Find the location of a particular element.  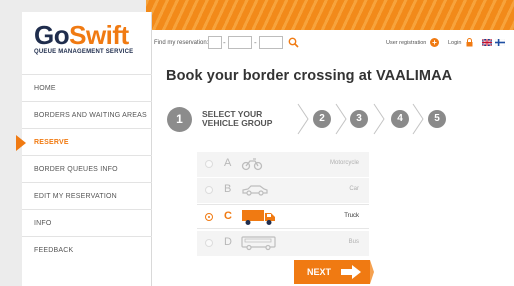

truck-icon is located at coordinates (258, 217).